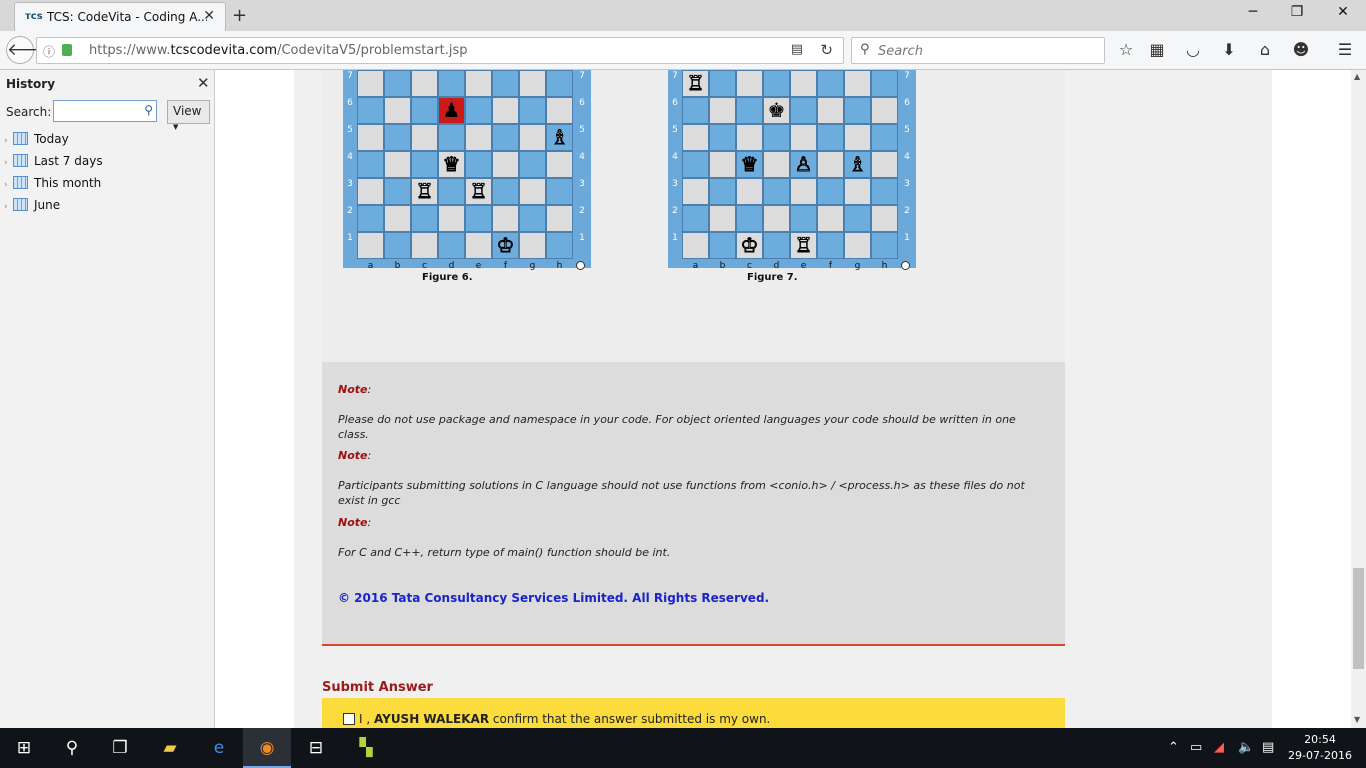  What do you see at coordinates (695, 164) in the screenshot?
I see `board-square-a4` at bounding box center [695, 164].